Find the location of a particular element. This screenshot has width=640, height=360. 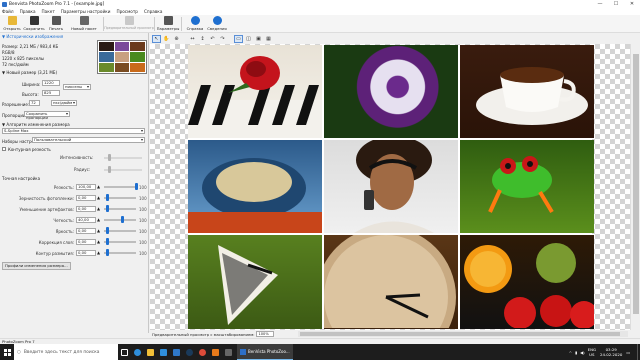

size-unit-select: пикселы is located at coordinates (77, 87).